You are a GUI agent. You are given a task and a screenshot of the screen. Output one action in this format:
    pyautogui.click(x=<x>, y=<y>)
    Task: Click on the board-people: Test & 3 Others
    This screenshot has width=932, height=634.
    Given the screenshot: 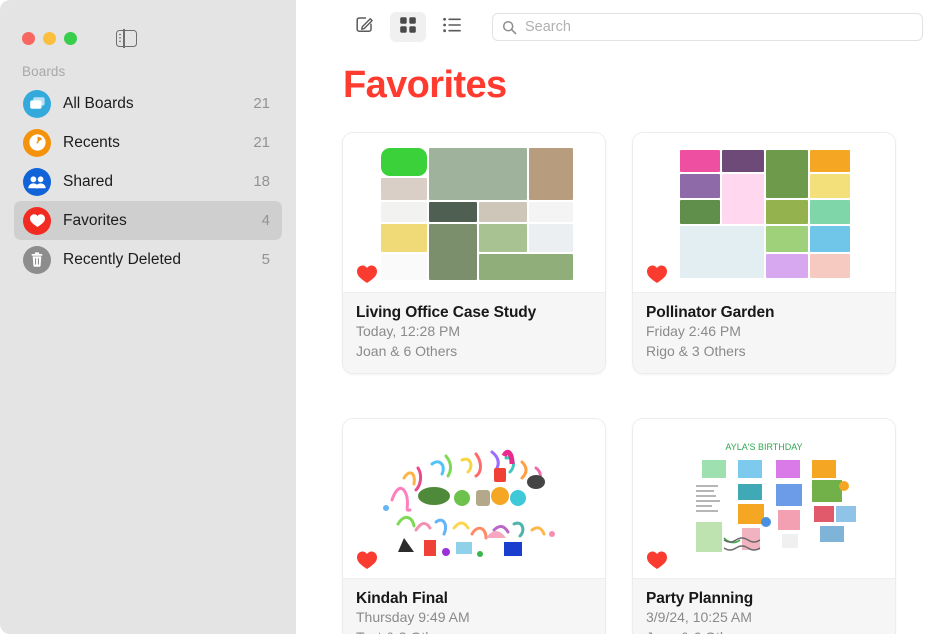 What is the action you would take?
    pyautogui.click(x=474, y=631)
    